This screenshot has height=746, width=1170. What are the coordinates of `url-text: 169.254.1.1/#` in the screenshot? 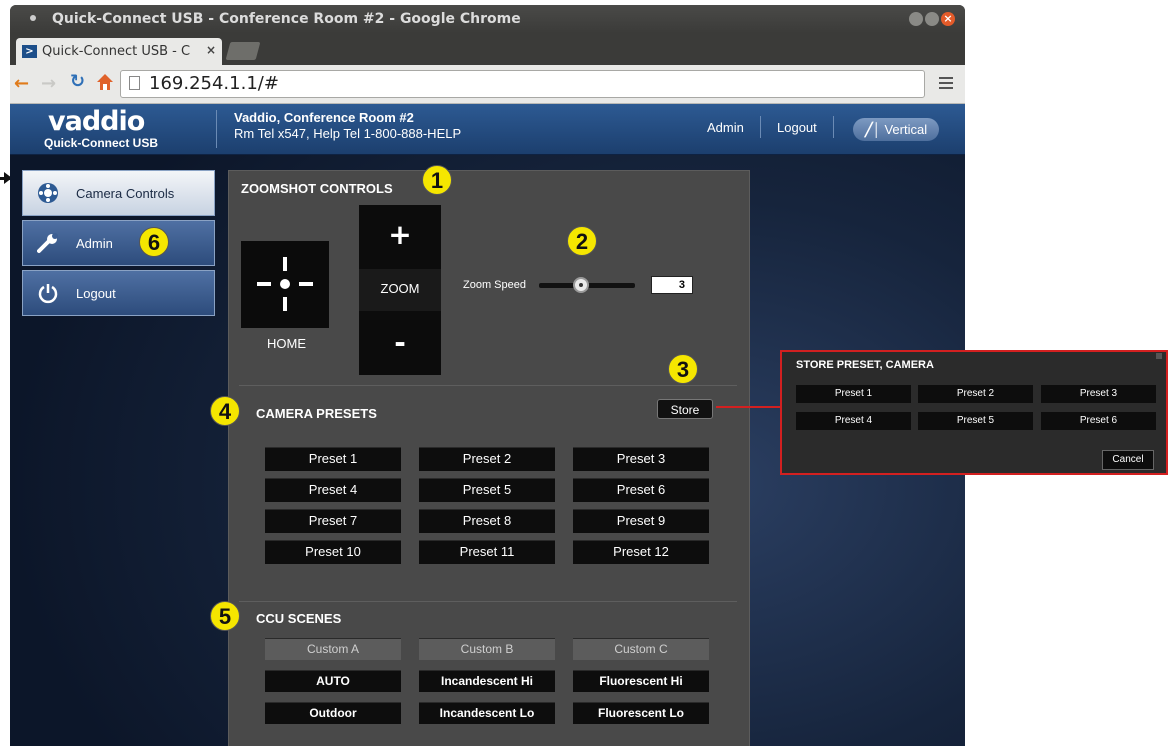 It's located at (214, 83).